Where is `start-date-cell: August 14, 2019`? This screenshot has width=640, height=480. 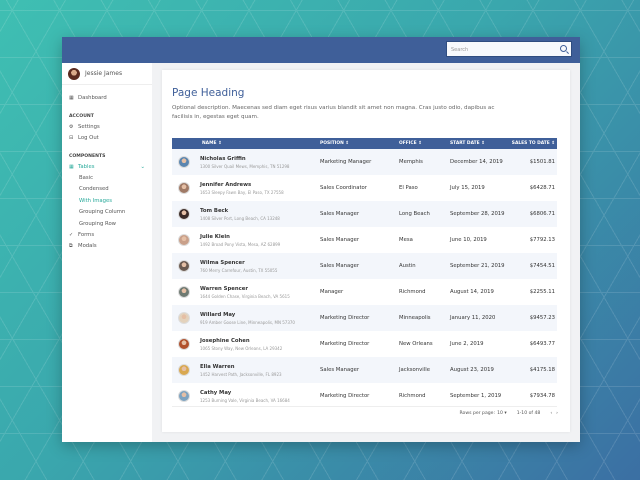 start-date-cell: August 14, 2019 is located at coordinates (472, 292).